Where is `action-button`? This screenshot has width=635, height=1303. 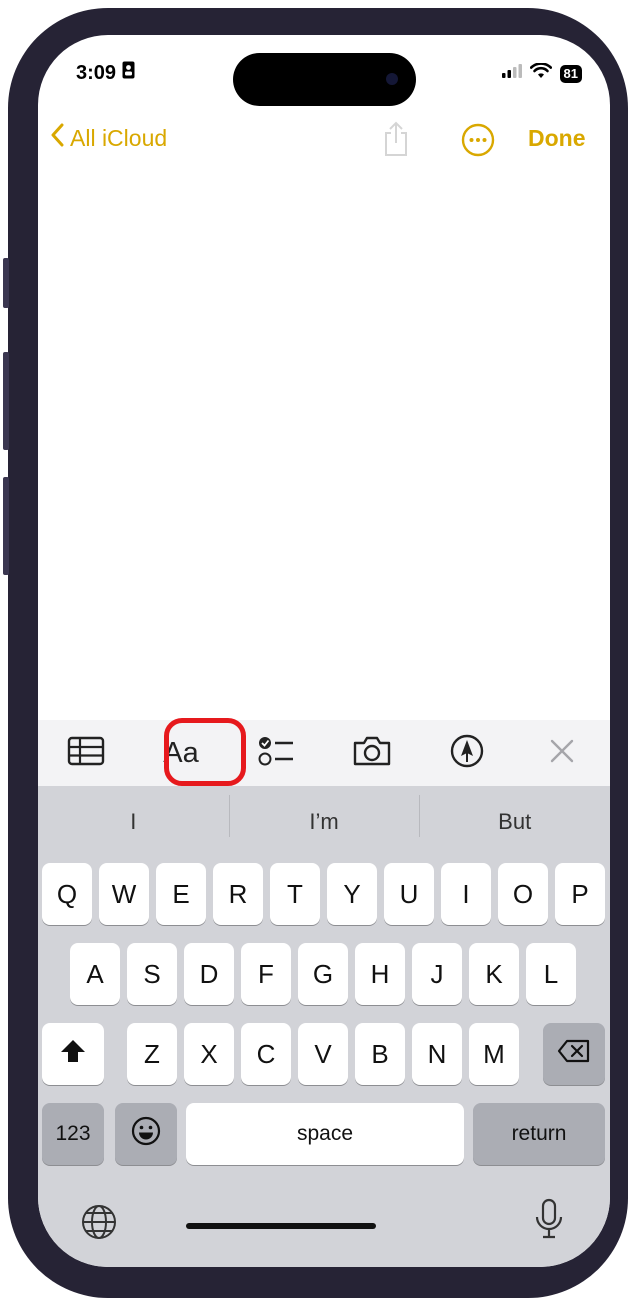
action-button is located at coordinates (6, 283).